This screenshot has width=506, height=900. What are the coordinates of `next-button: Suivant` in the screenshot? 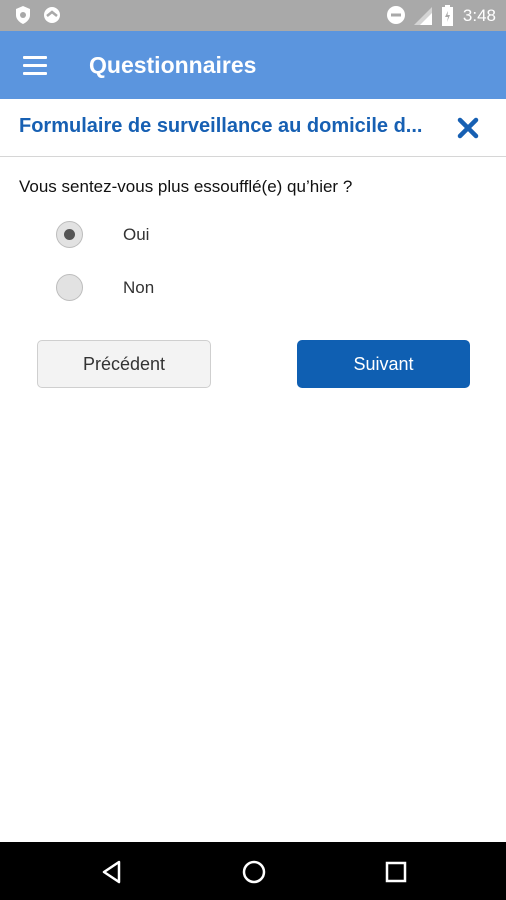 It's located at (383, 364).